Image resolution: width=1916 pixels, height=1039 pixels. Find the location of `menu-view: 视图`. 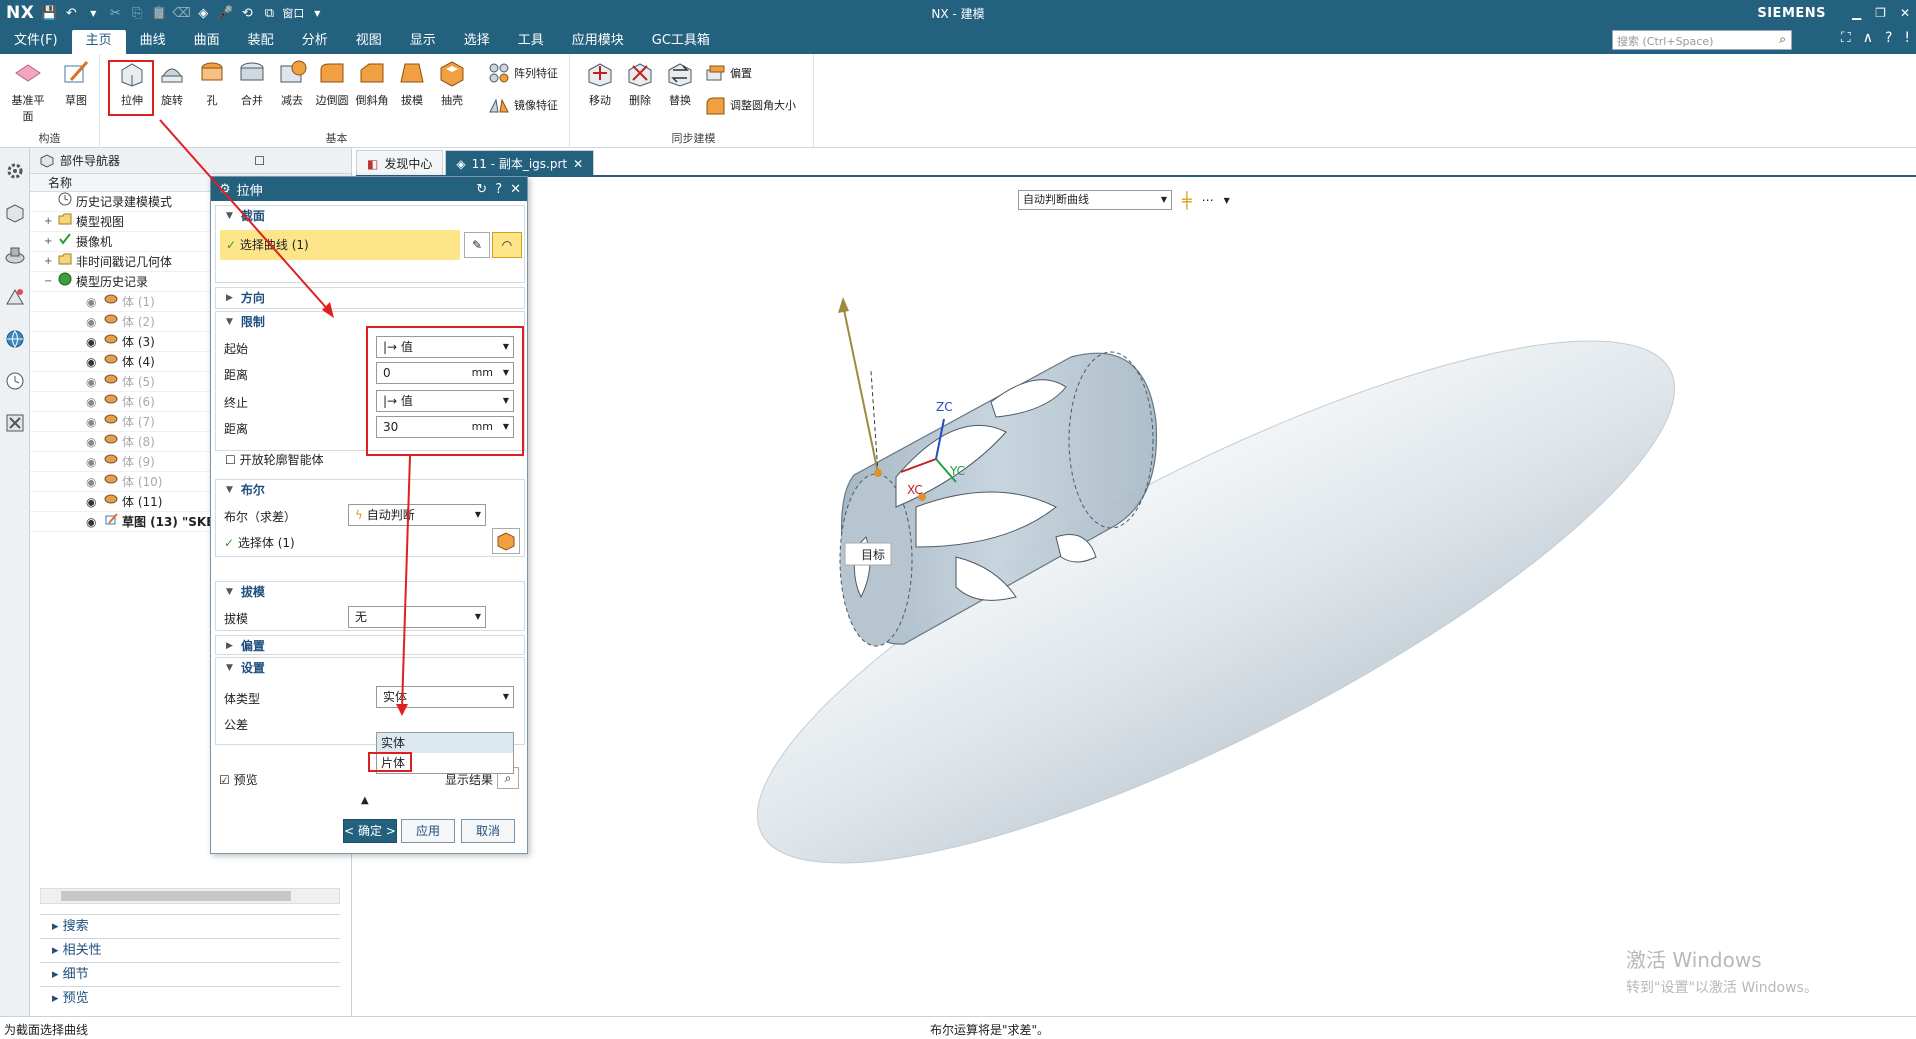

menu-view: 视图 is located at coordinates (369, 42).